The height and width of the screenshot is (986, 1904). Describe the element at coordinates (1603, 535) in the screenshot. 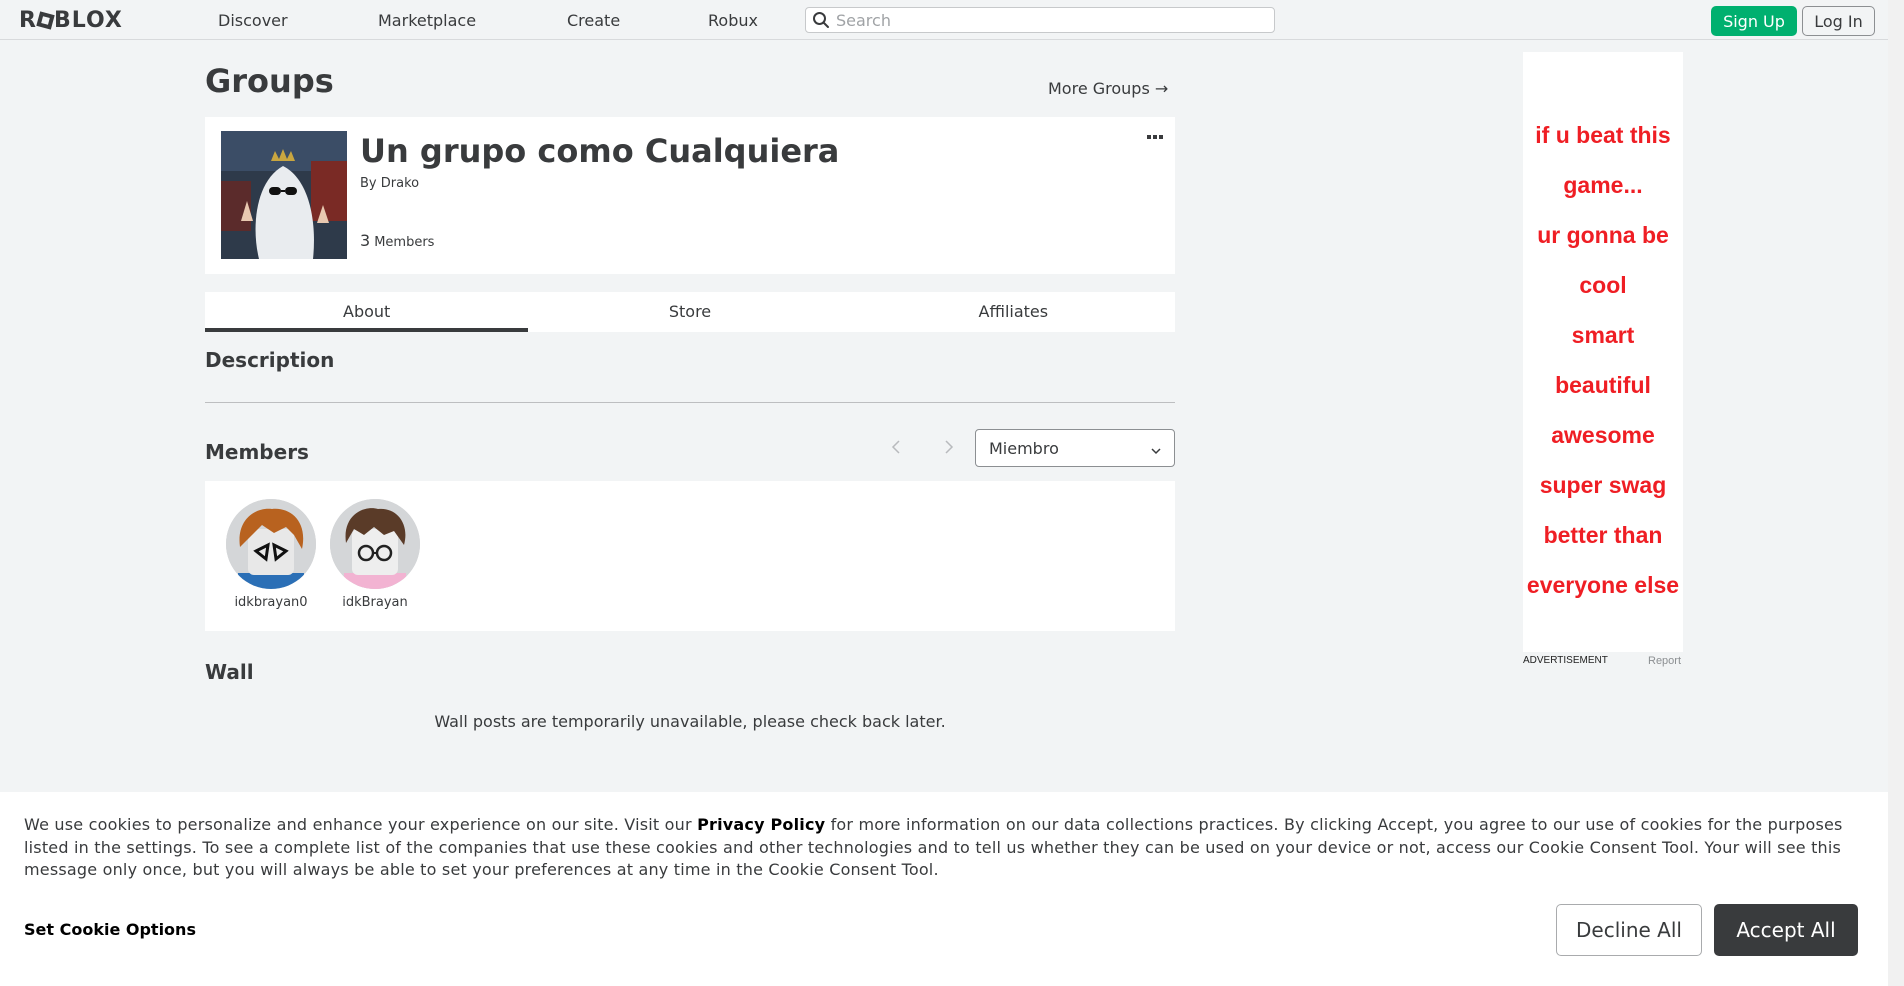

I see `ad-text-line: better than` at that location.